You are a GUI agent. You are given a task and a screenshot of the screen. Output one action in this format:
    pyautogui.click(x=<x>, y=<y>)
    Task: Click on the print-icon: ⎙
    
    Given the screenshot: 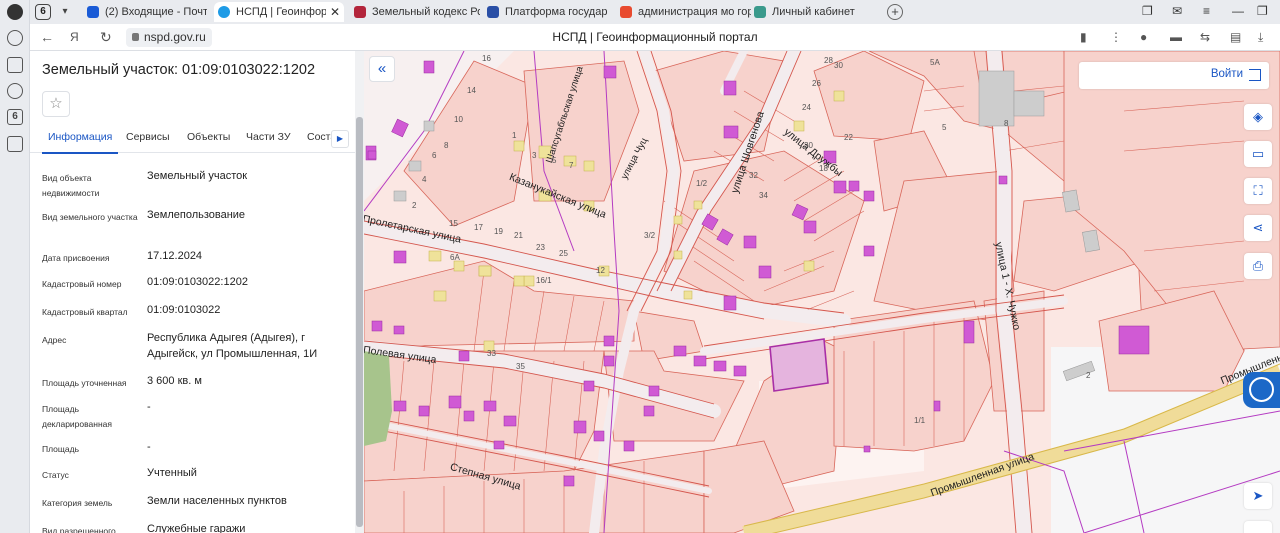 What is the action you would take?
    pyautogui.click(x=1258, y=265)
    